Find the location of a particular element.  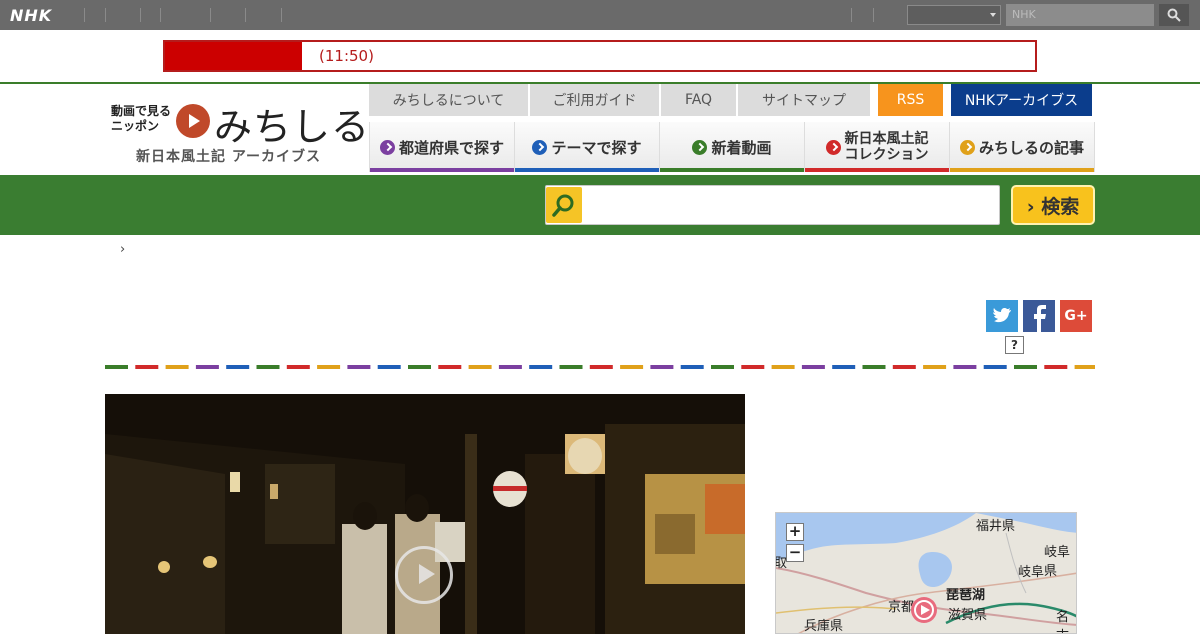

nhk-logo: NHK is located at coordinates (31, 15).